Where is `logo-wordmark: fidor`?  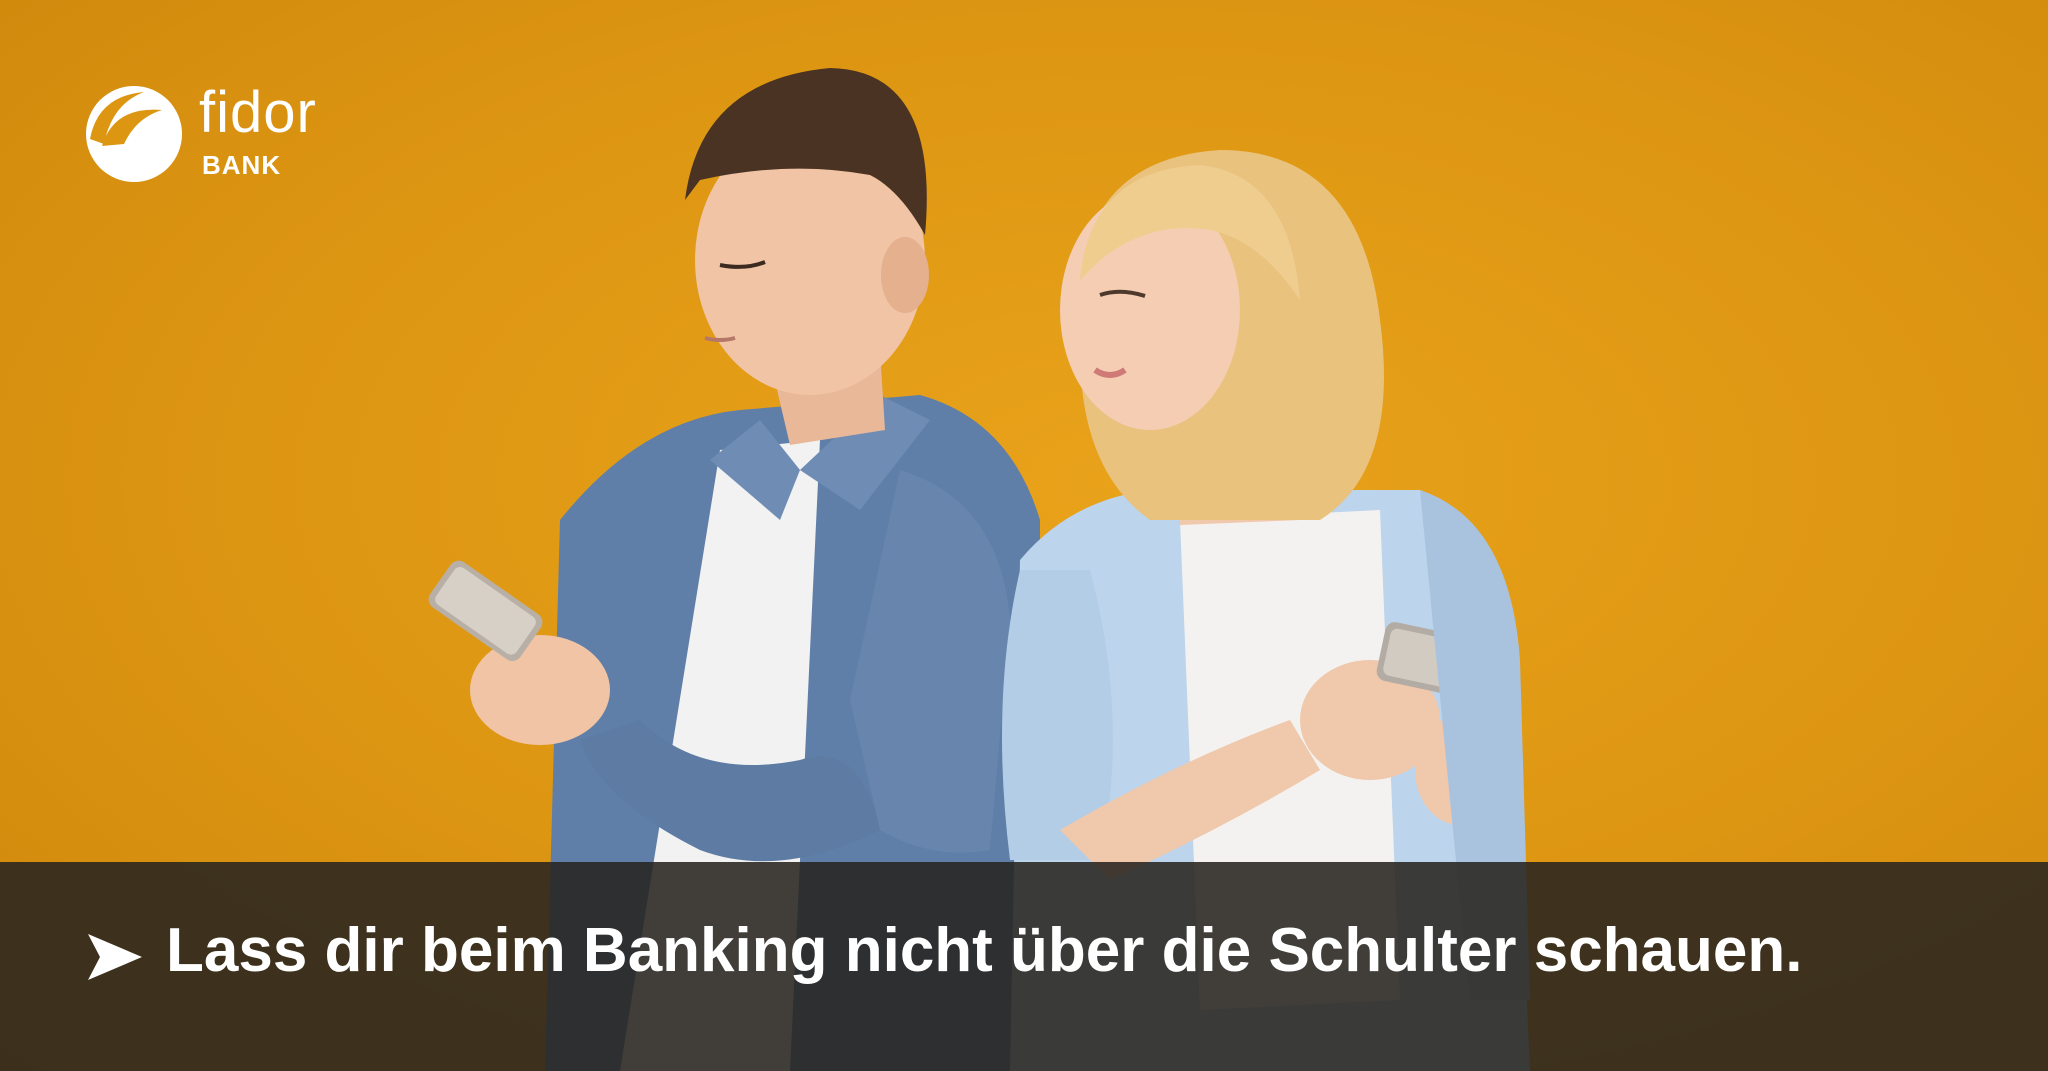 logo-wordmark: fidor is located at coordinates (258, 112).